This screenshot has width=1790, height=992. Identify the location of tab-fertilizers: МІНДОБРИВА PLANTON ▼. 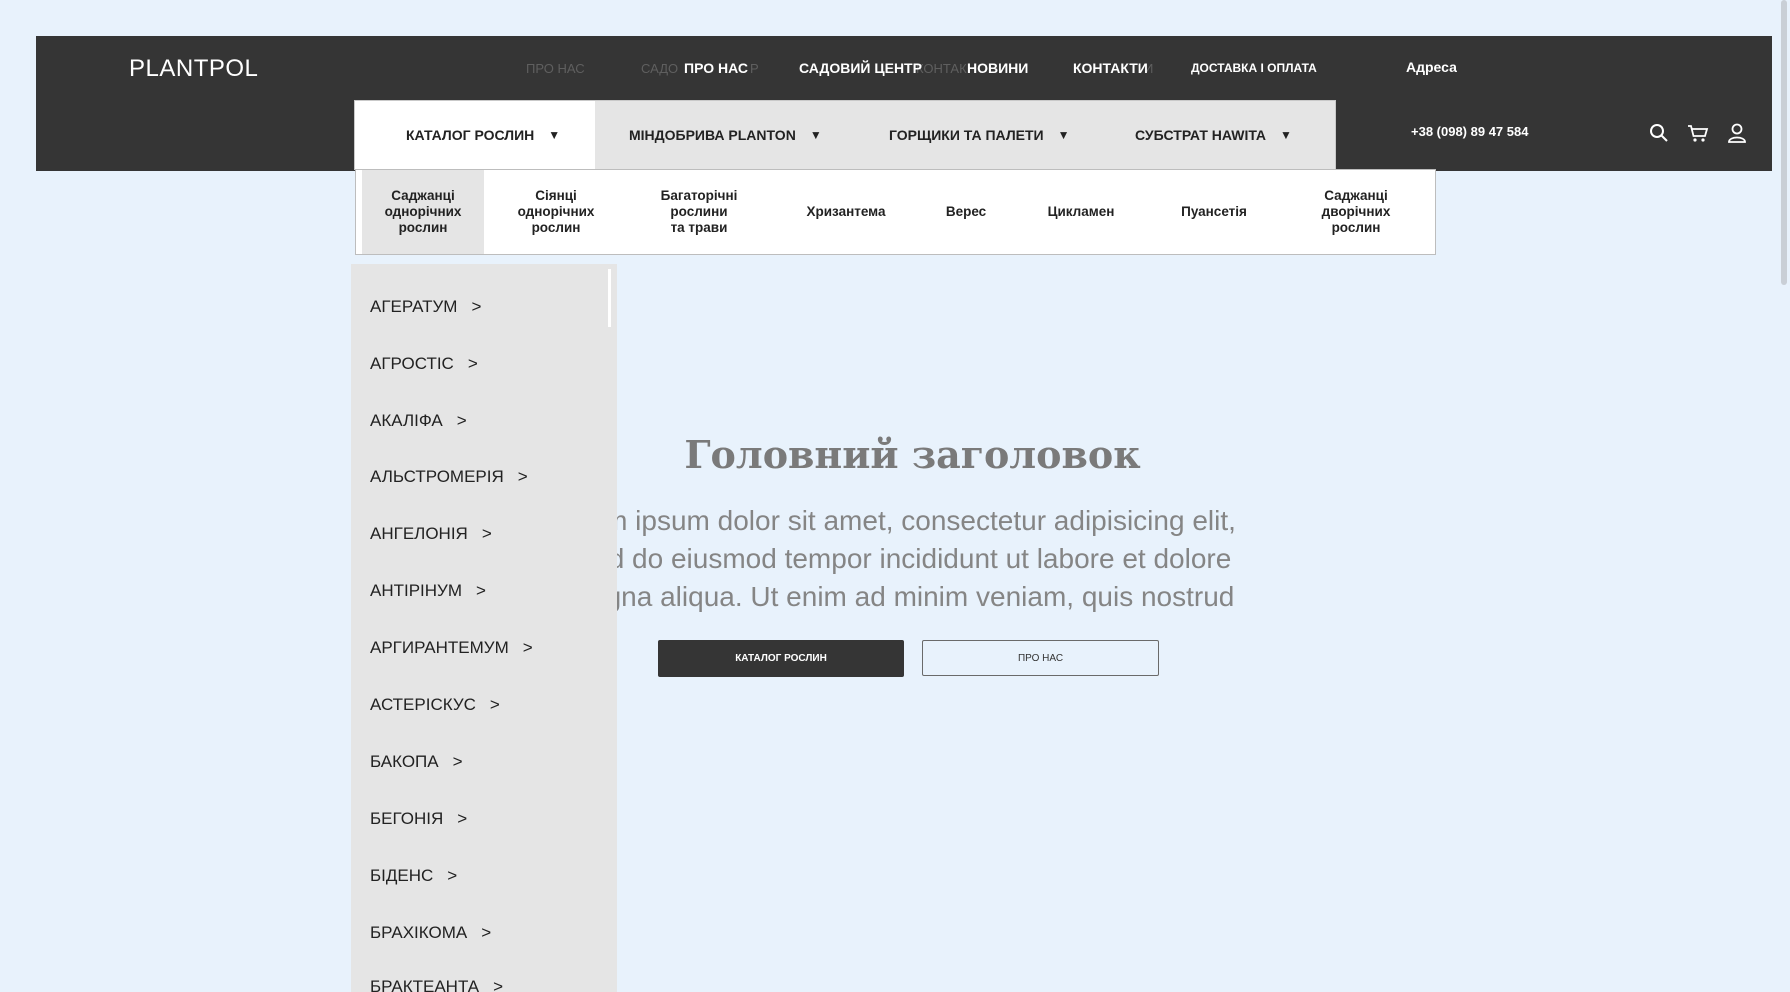
(725, 135).